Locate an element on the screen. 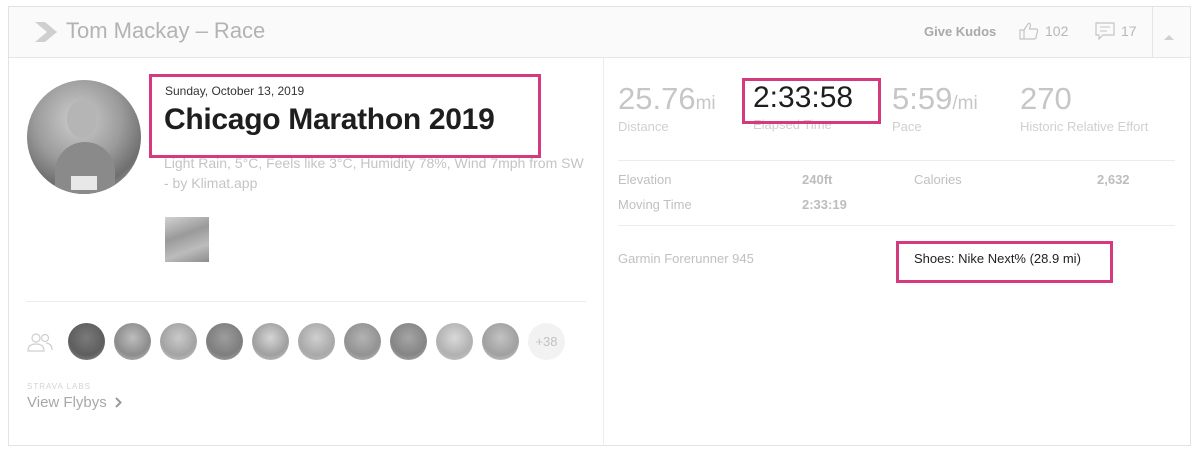 Image resolution: width=1200 pixels, height=460 pixels. group-athletes-list: +38 is located at coordinates (316, 341).